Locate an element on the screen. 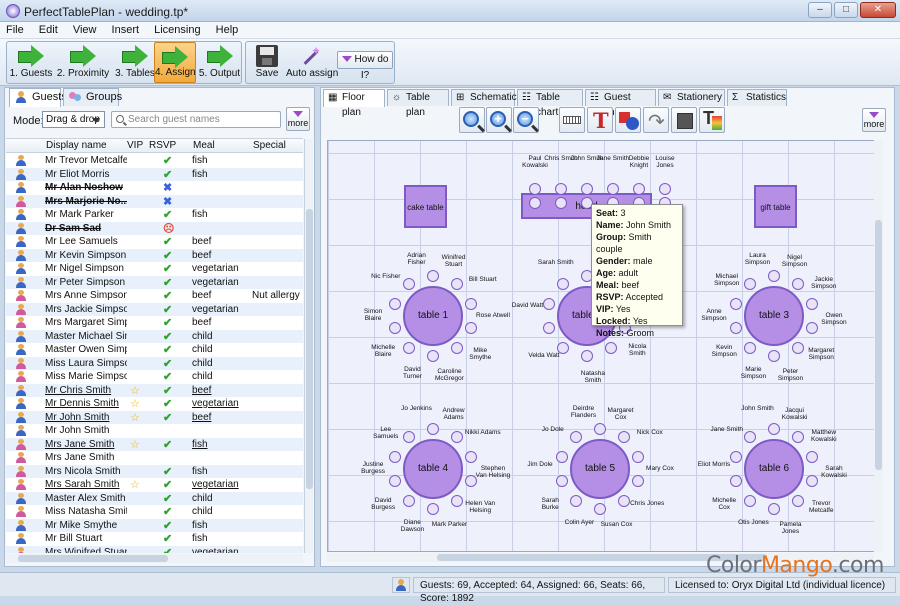 The height and width of the screenshot is (605, 900). table-row: Miss Marie Simpson ✔ child is located at coordinates (154, 377).